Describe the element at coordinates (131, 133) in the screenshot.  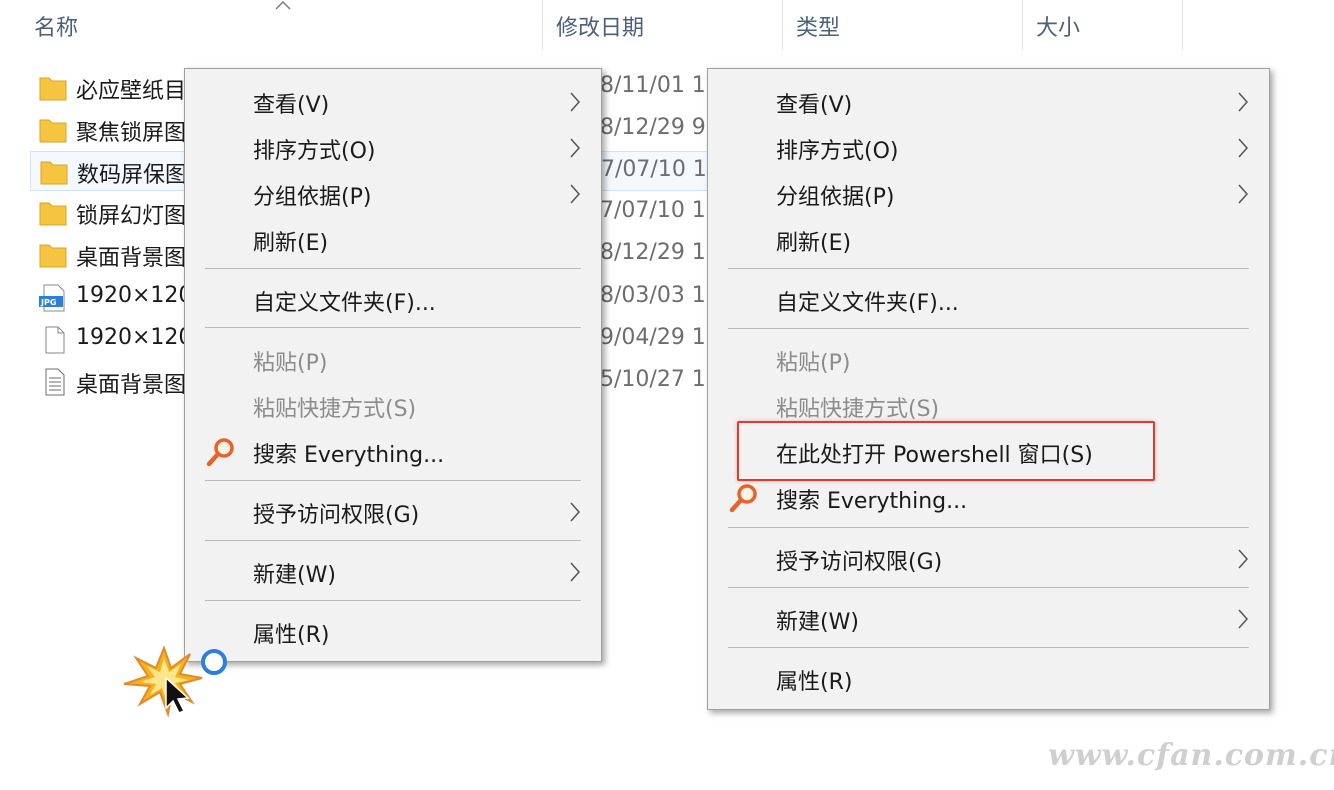
I see `file-name: 聚焦锁屏图` at that location.